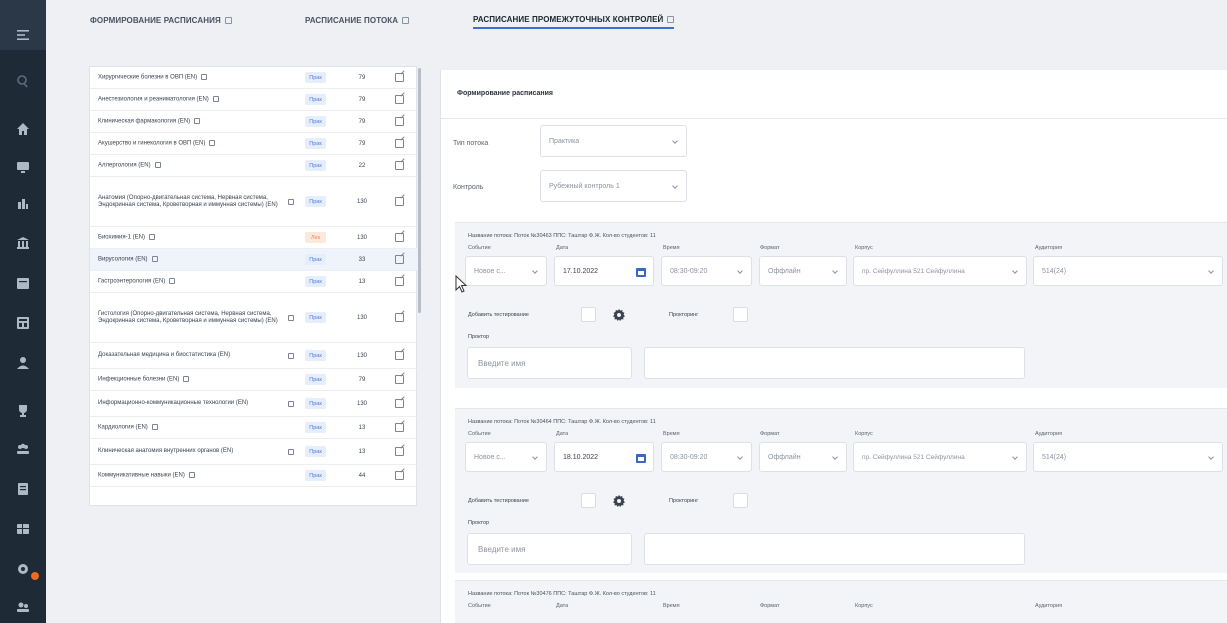 The height and width of the screenshot is (623, 1227). Describe the element at coordinates (23, 35) in the screenshot. I see `menu-icon` at that location.